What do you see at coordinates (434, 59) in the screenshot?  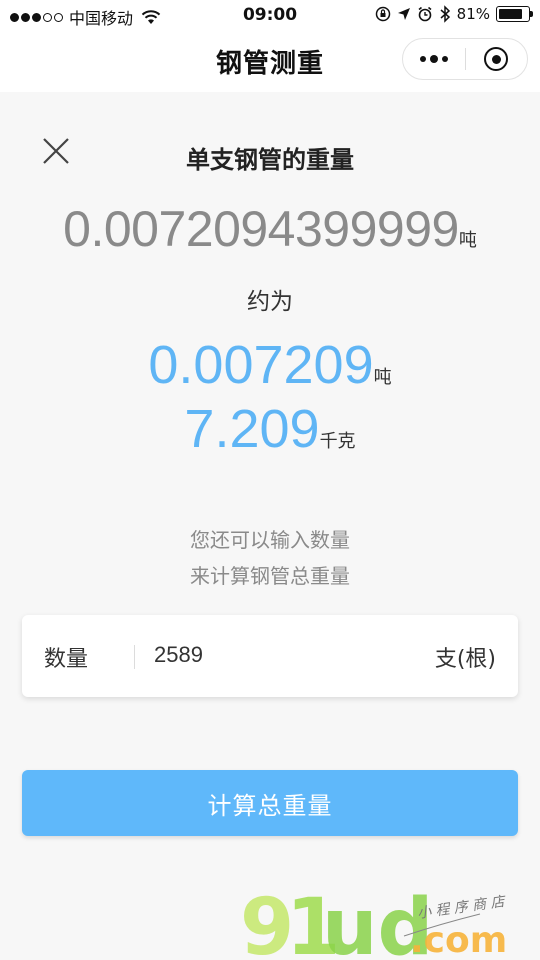 I see `more-icon` at bounding box center [434, 59].